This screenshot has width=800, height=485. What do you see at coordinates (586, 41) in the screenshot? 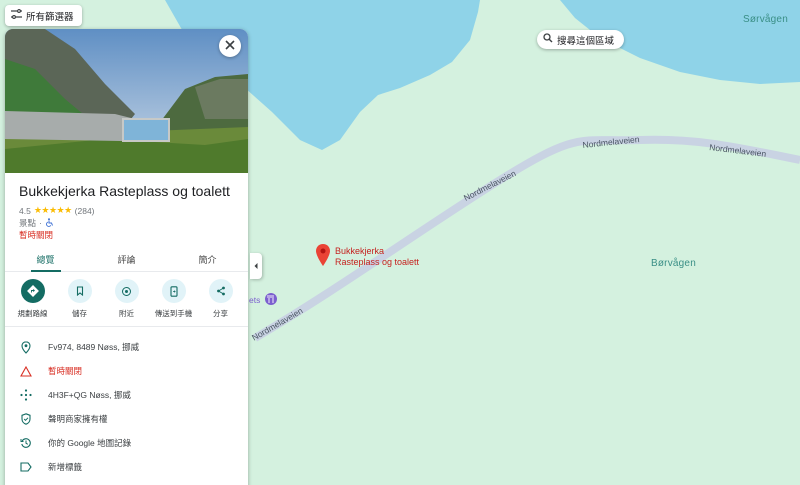
I see `search-this-area-label: 搜尋這個區域` at bounding box center [586, 41].